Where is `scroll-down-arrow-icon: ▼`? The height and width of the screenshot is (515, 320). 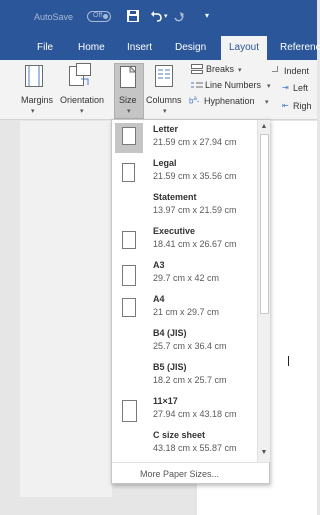 scroll-down-arrow-icon: ▼ is located at coordinates (264, 453).